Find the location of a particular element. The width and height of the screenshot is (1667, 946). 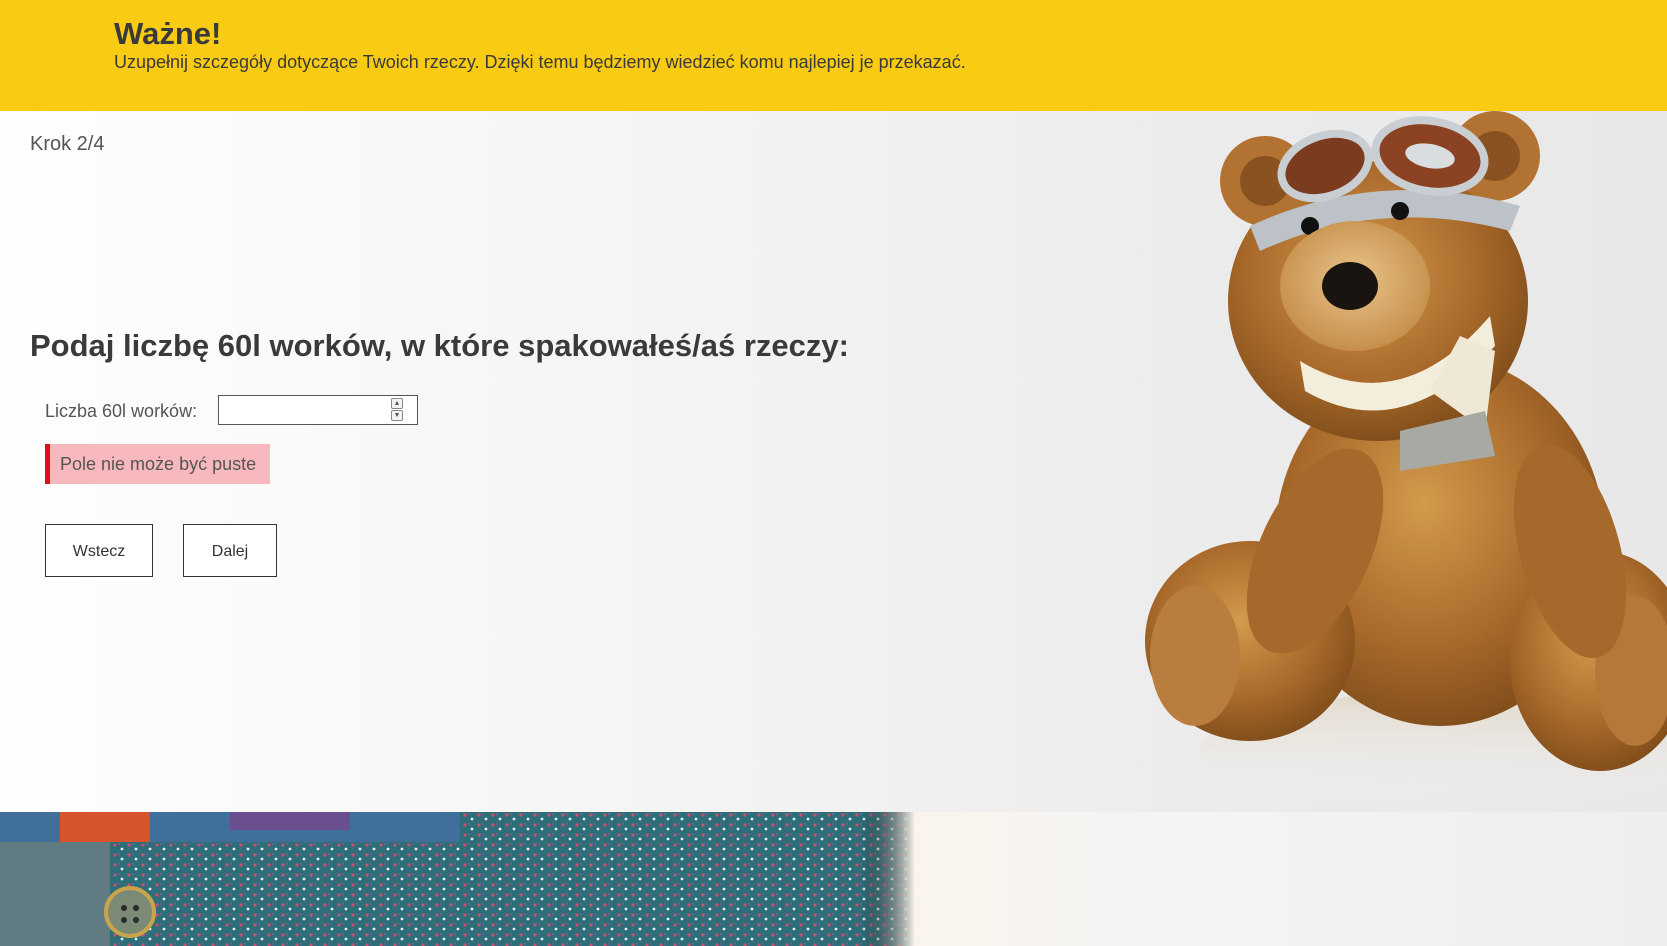

spinner-up-icon: ▲ is located at coordinates (397, 403).